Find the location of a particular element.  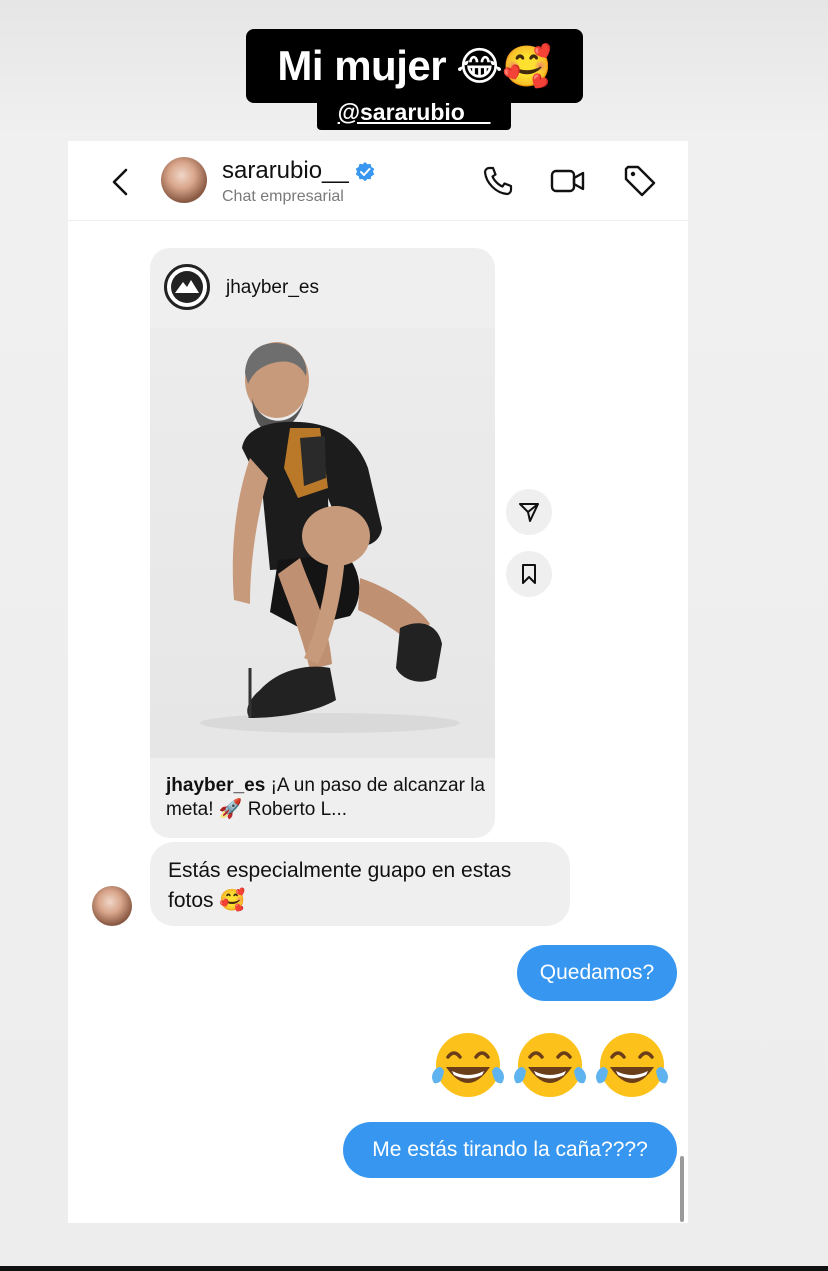

video-camera-icon is located at coordinates (568, 181).